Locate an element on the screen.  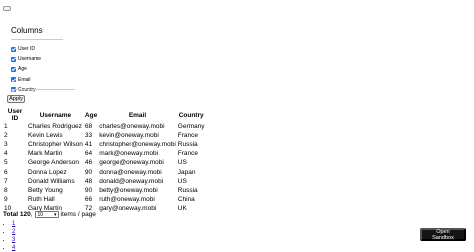
header-age: Age is located at coordinates (91, 115).